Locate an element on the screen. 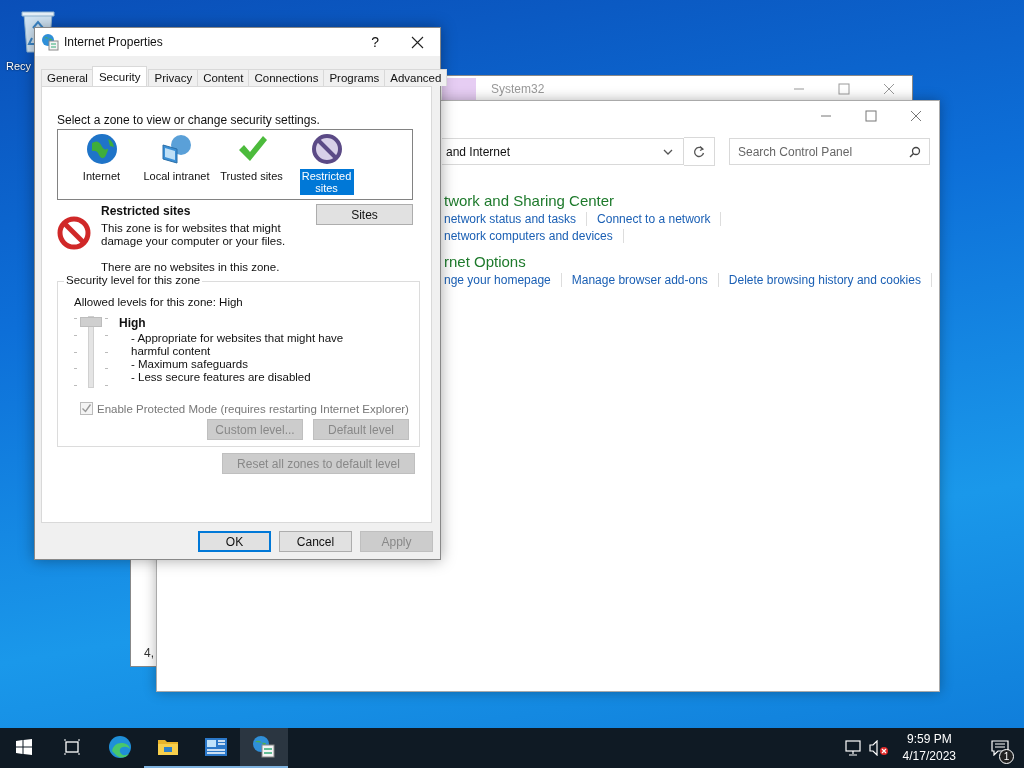 Image resolution: width=1024 pixels, height=768 pixels. zone-label: Internet is located at coordinates (101, 176).